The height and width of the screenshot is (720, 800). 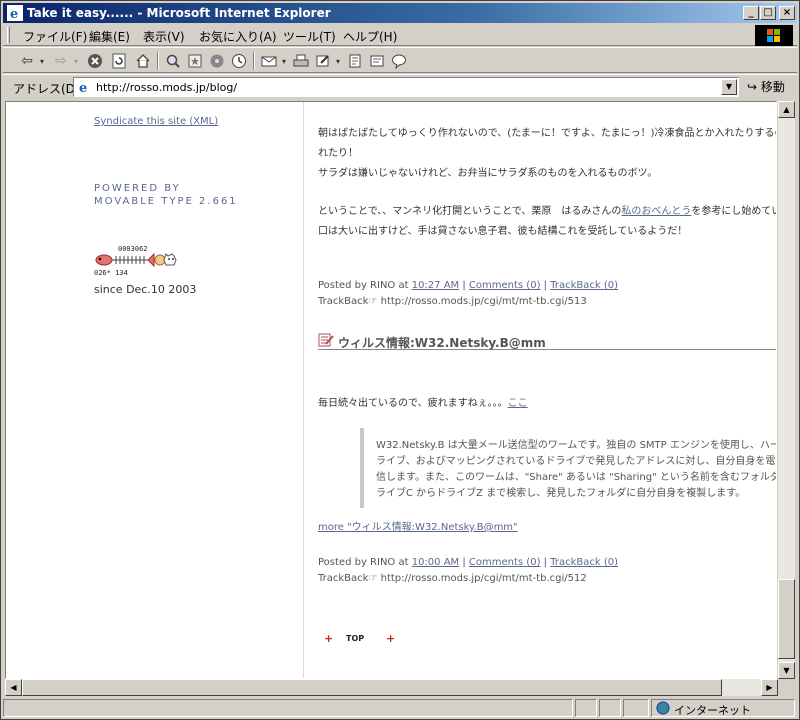 What do you see at coordinates (751, 13) in the screenshot?
I see `minimize-button: _` at bounding box center [751, 13].